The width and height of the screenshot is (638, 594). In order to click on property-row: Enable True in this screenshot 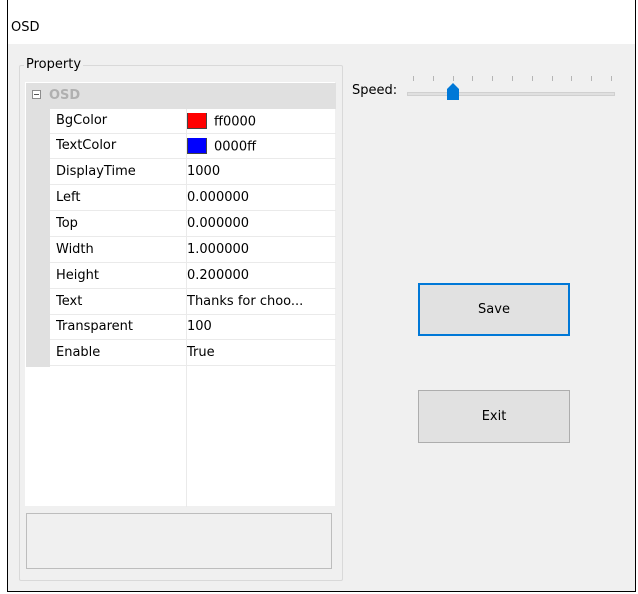, I will do `click(193, 353)`.